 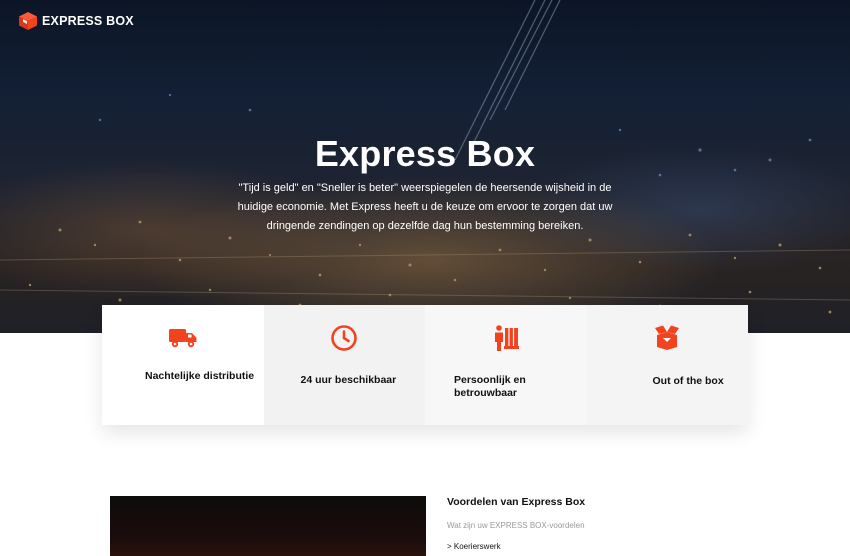 I want to click on advantages-image, so click(x=268, y=526).